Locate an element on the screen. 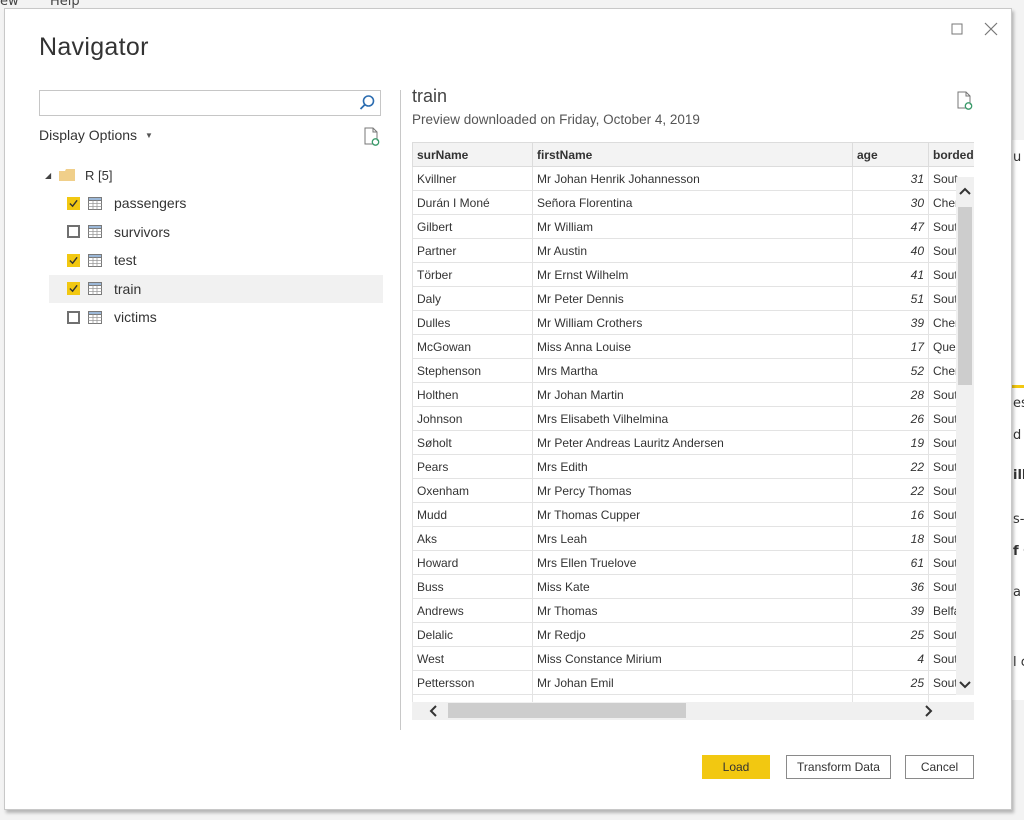 The height and width of the screenshot is (820, 1024). horizontal-scrollbar is located at coordinates (693, 711).